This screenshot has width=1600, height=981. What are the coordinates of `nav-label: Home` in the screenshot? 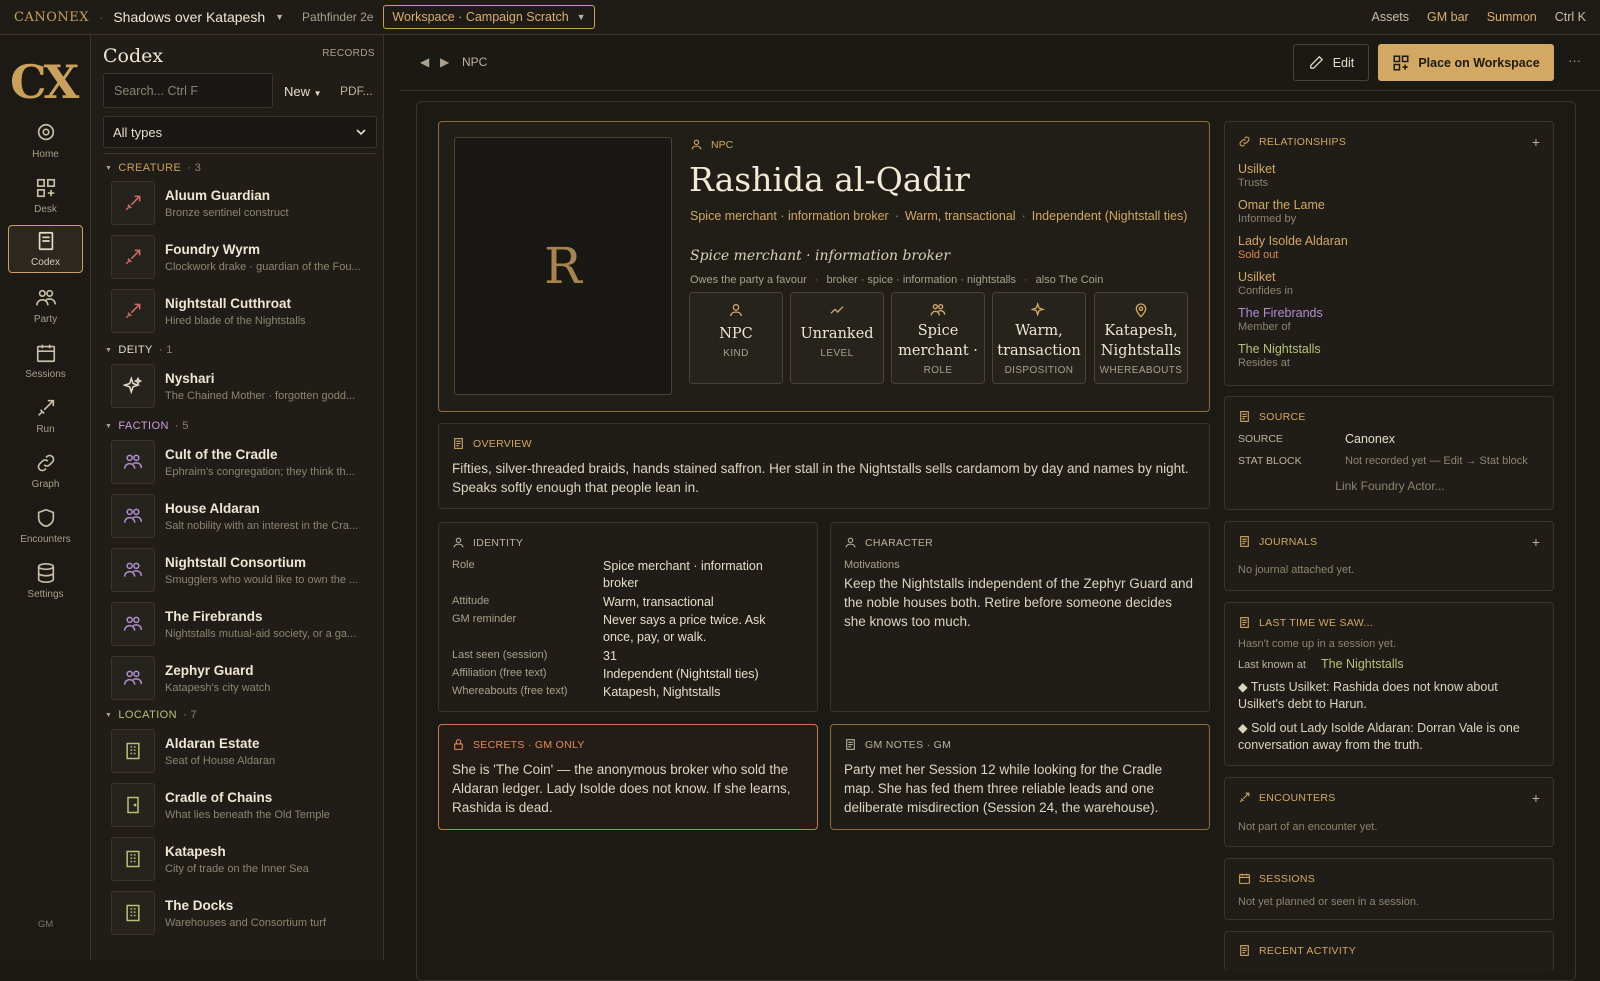 It's located at (45, 154).